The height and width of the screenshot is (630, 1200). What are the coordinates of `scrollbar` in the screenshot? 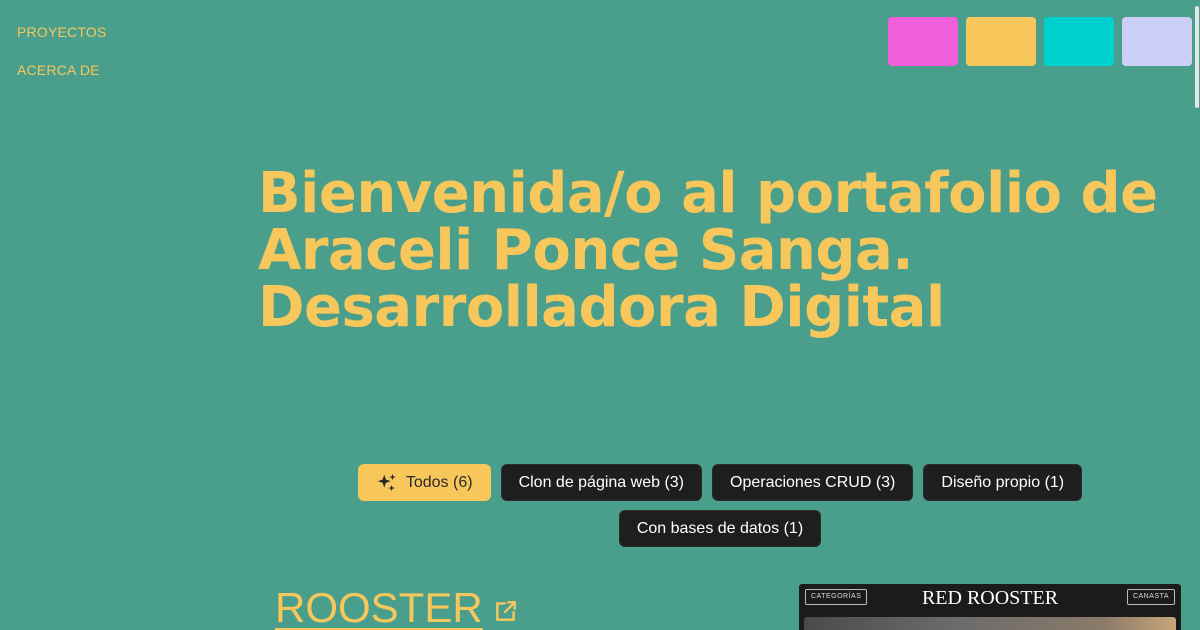 It's located at (1197, 315).